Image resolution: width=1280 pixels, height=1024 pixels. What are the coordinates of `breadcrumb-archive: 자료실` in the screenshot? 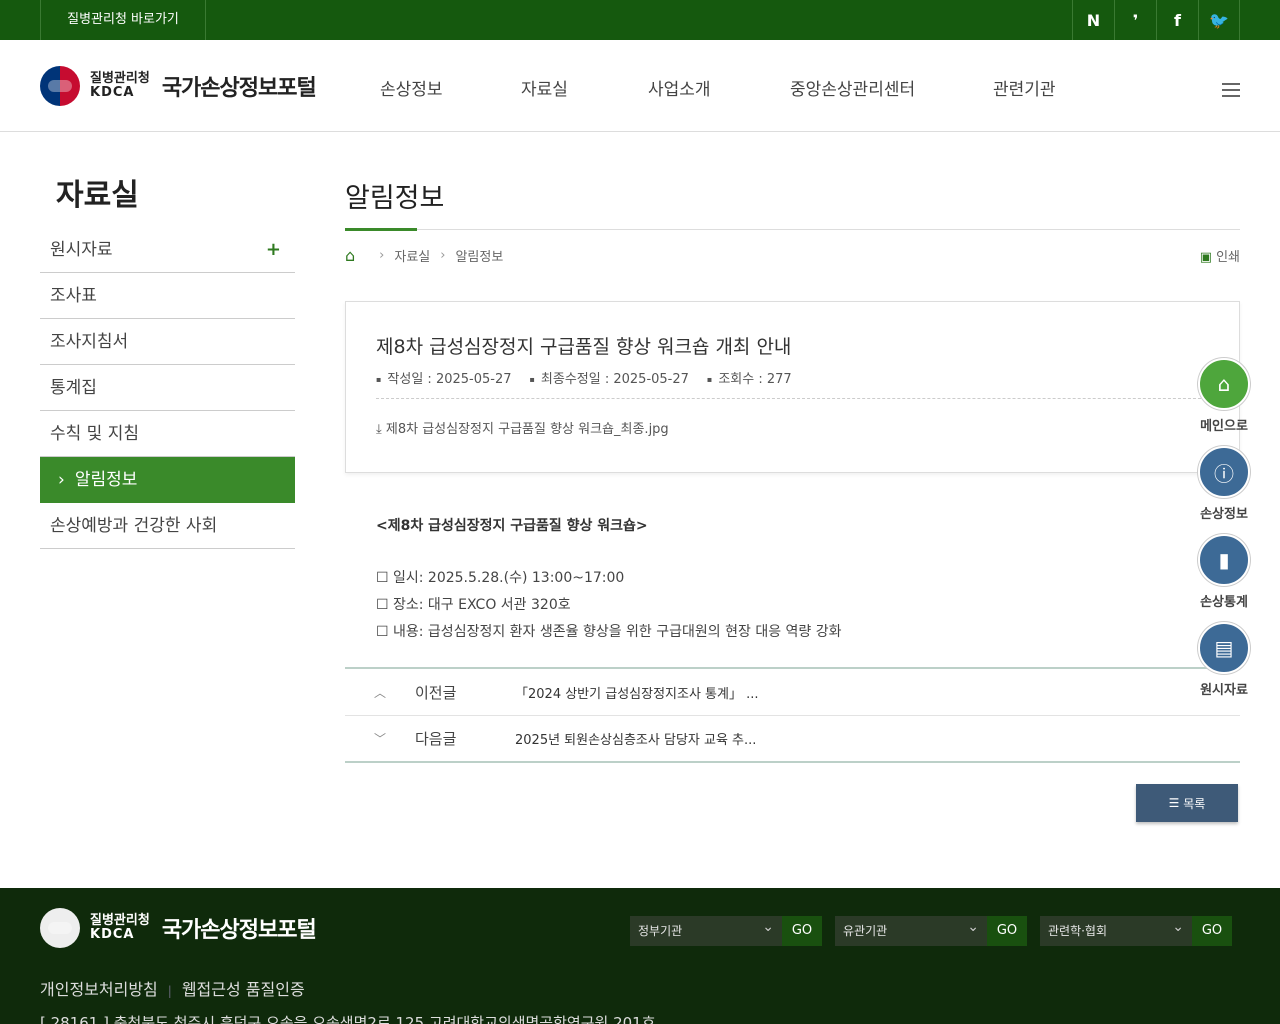 It's located at (412, 255).